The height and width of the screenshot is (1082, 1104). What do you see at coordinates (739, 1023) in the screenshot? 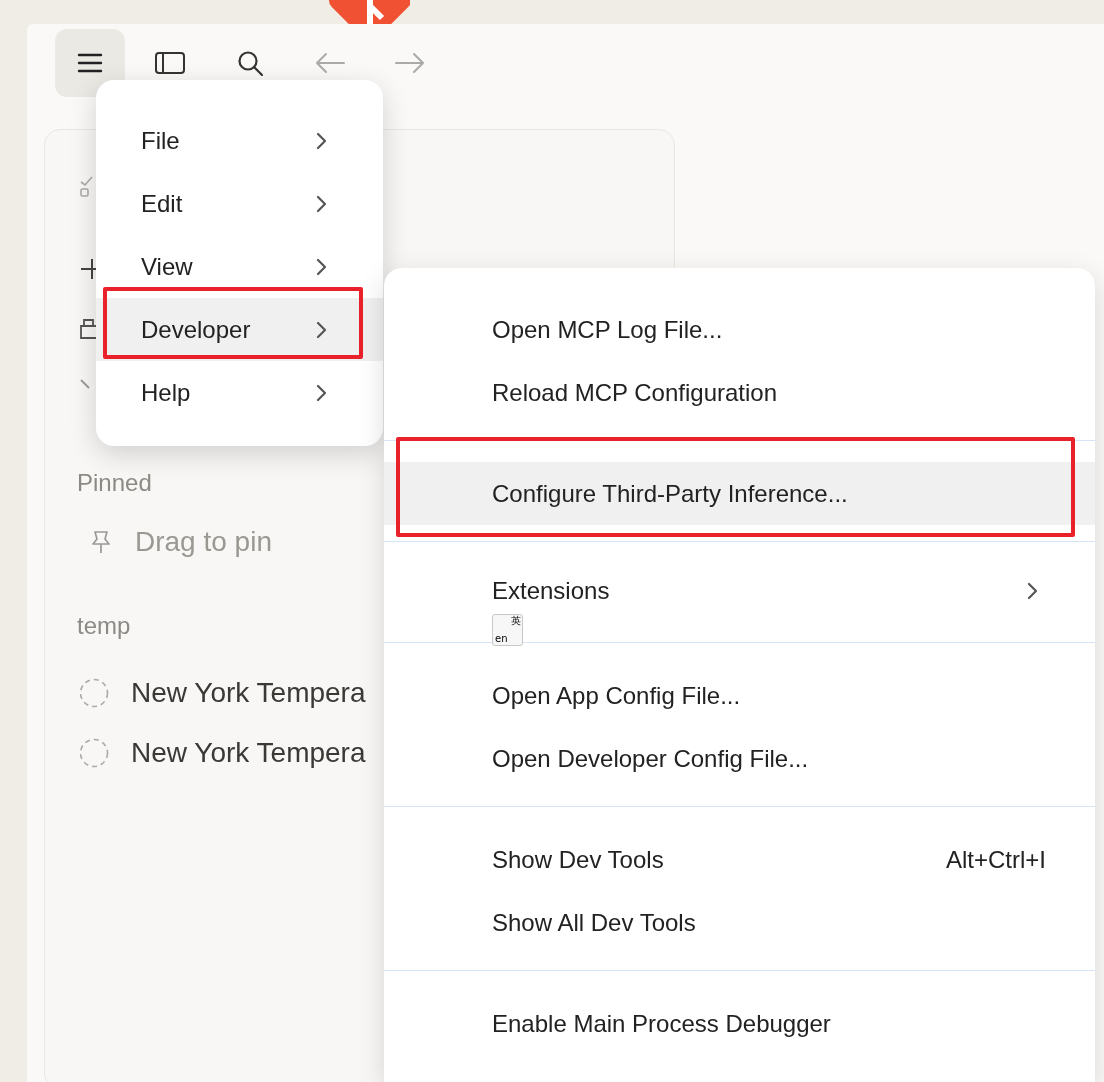
I see `menu-item: Enable Main Process Debugger` at bounding box center [739, 1023].